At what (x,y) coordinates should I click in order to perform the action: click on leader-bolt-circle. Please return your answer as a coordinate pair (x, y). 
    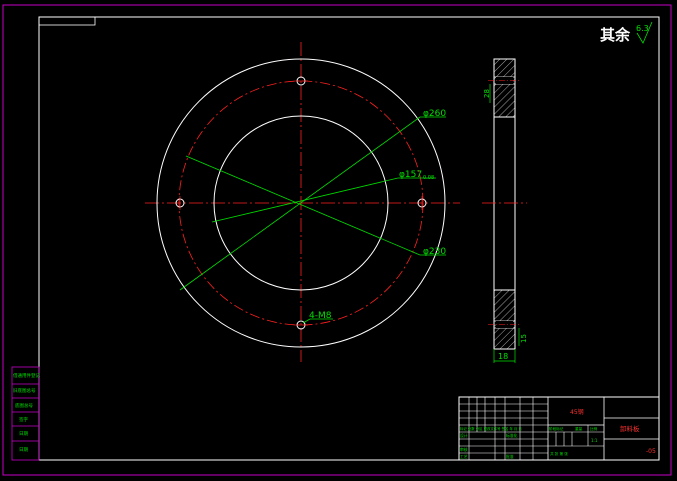
    Looking at the image, I should click on (303, 205).